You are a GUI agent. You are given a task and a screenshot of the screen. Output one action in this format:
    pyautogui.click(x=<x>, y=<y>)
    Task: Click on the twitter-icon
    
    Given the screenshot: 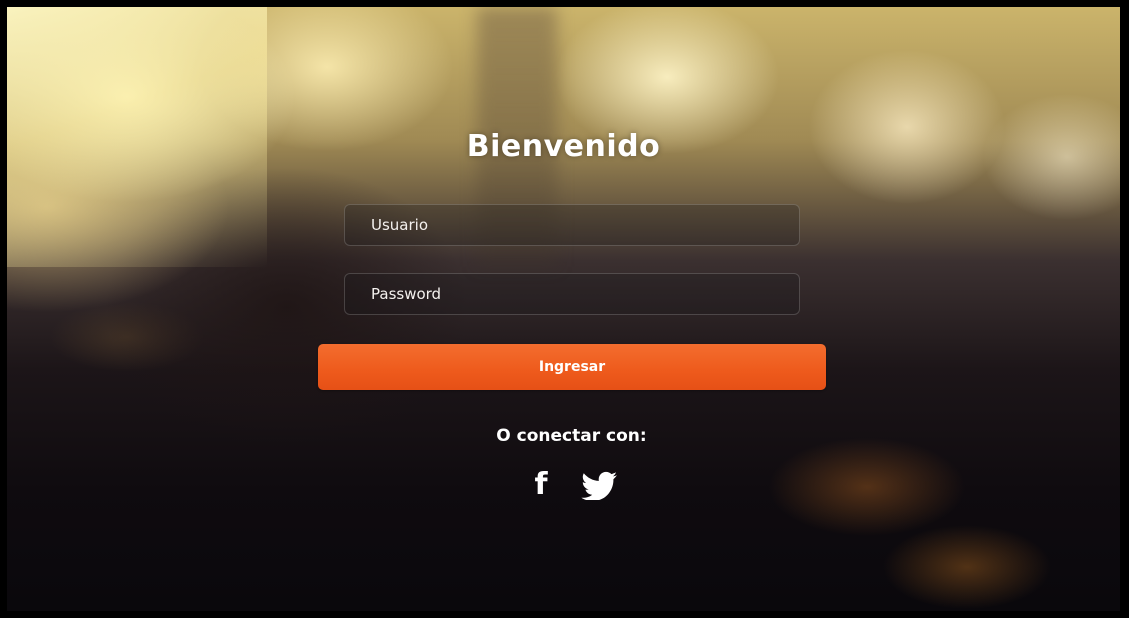 What is the action you would take?
    pyautogui.click(x=599, y=485)
    